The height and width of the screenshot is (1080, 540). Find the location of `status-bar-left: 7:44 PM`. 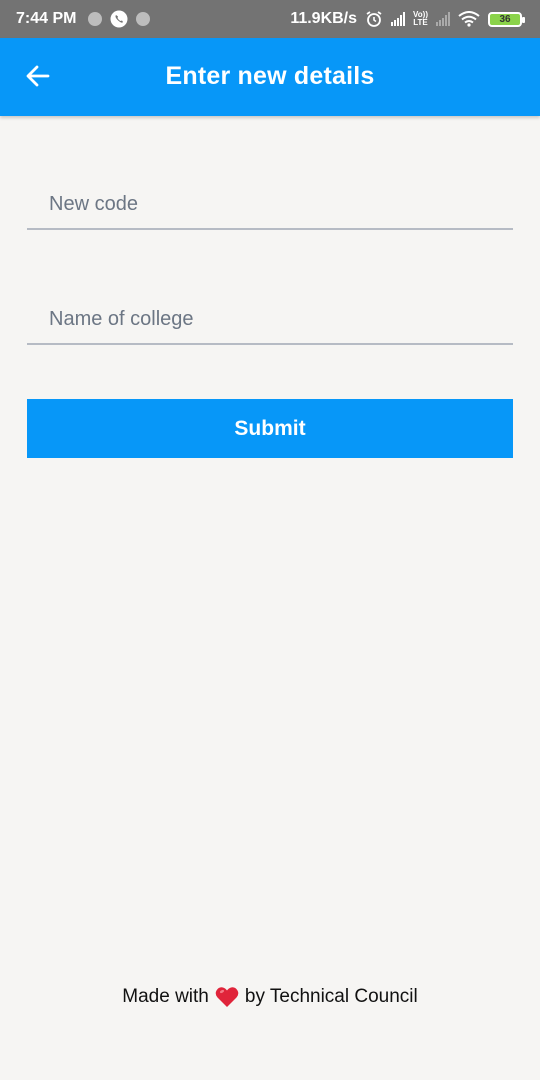

status-bar-left: 7:44 PM is located at coordinates (83, 19).